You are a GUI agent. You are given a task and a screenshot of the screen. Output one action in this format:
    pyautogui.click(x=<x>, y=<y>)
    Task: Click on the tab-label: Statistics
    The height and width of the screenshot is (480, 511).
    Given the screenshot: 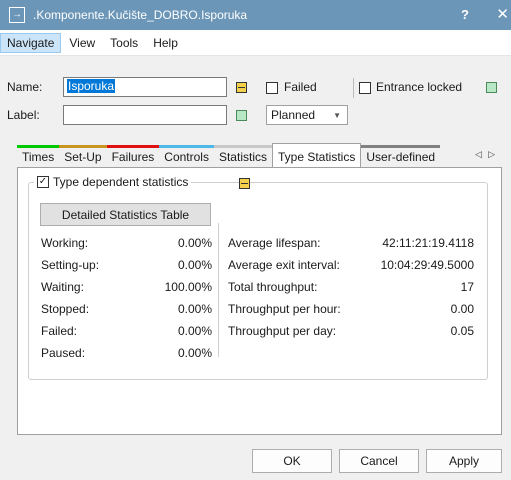 What is the action you would take?
    pyautogui.click(x=242, y=157)
    